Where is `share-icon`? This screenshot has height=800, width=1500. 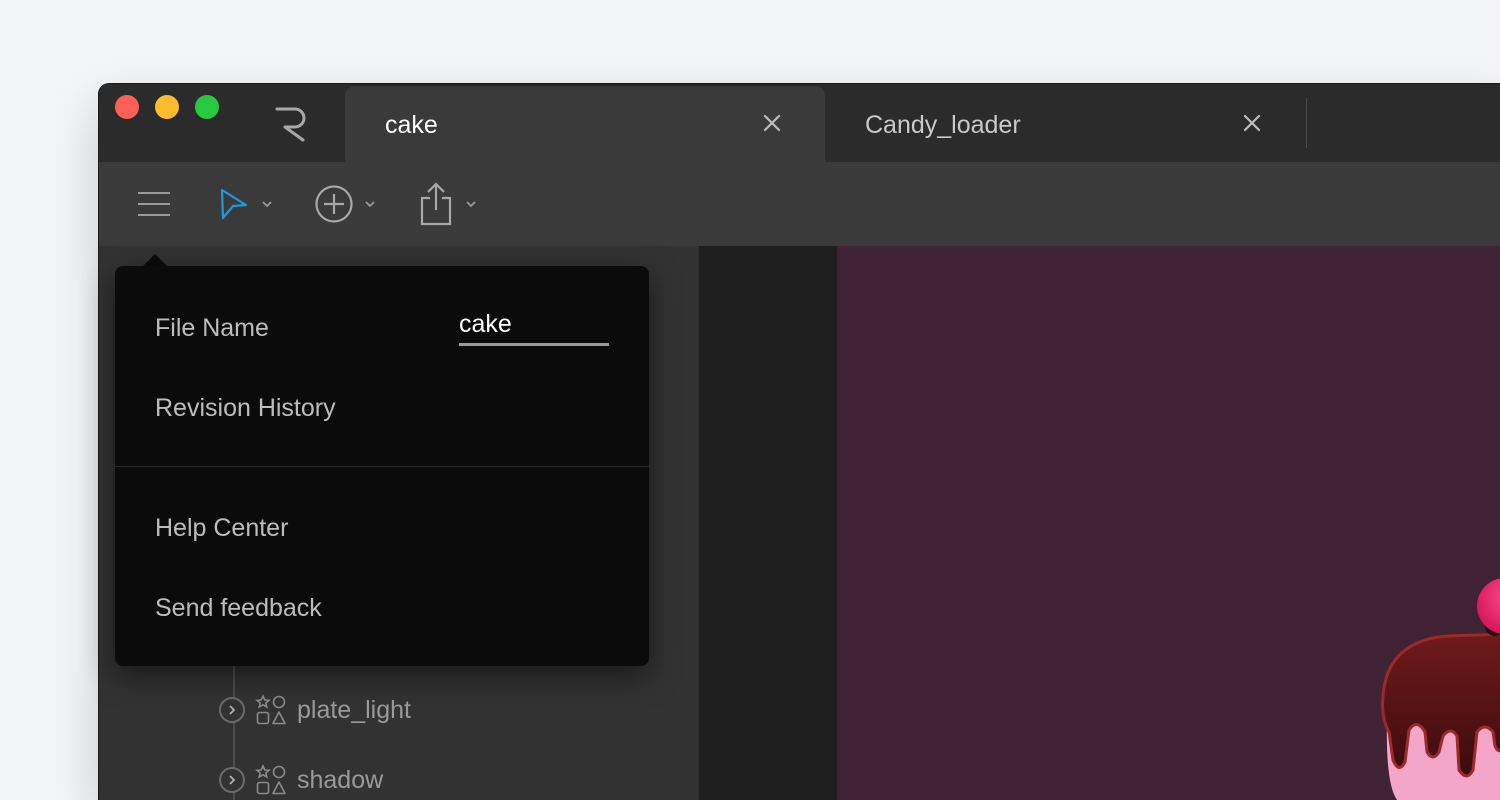
share-icon is located at coordinates (436, 204).